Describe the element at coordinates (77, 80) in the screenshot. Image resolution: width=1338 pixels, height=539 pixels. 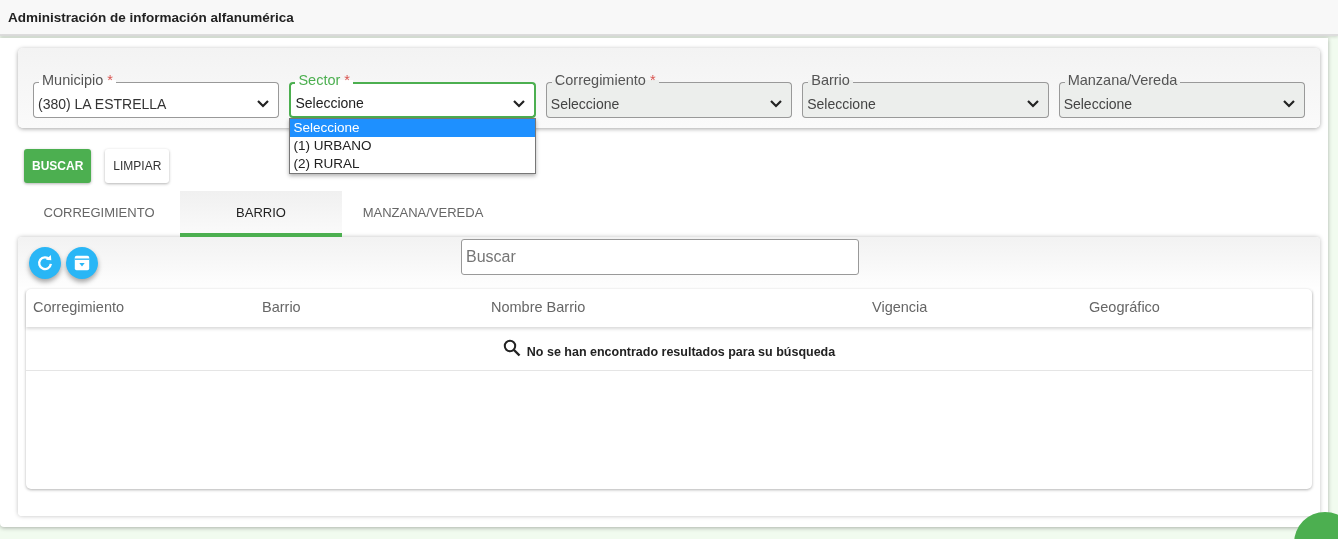
I see `field-label: Municipio *` at that location.